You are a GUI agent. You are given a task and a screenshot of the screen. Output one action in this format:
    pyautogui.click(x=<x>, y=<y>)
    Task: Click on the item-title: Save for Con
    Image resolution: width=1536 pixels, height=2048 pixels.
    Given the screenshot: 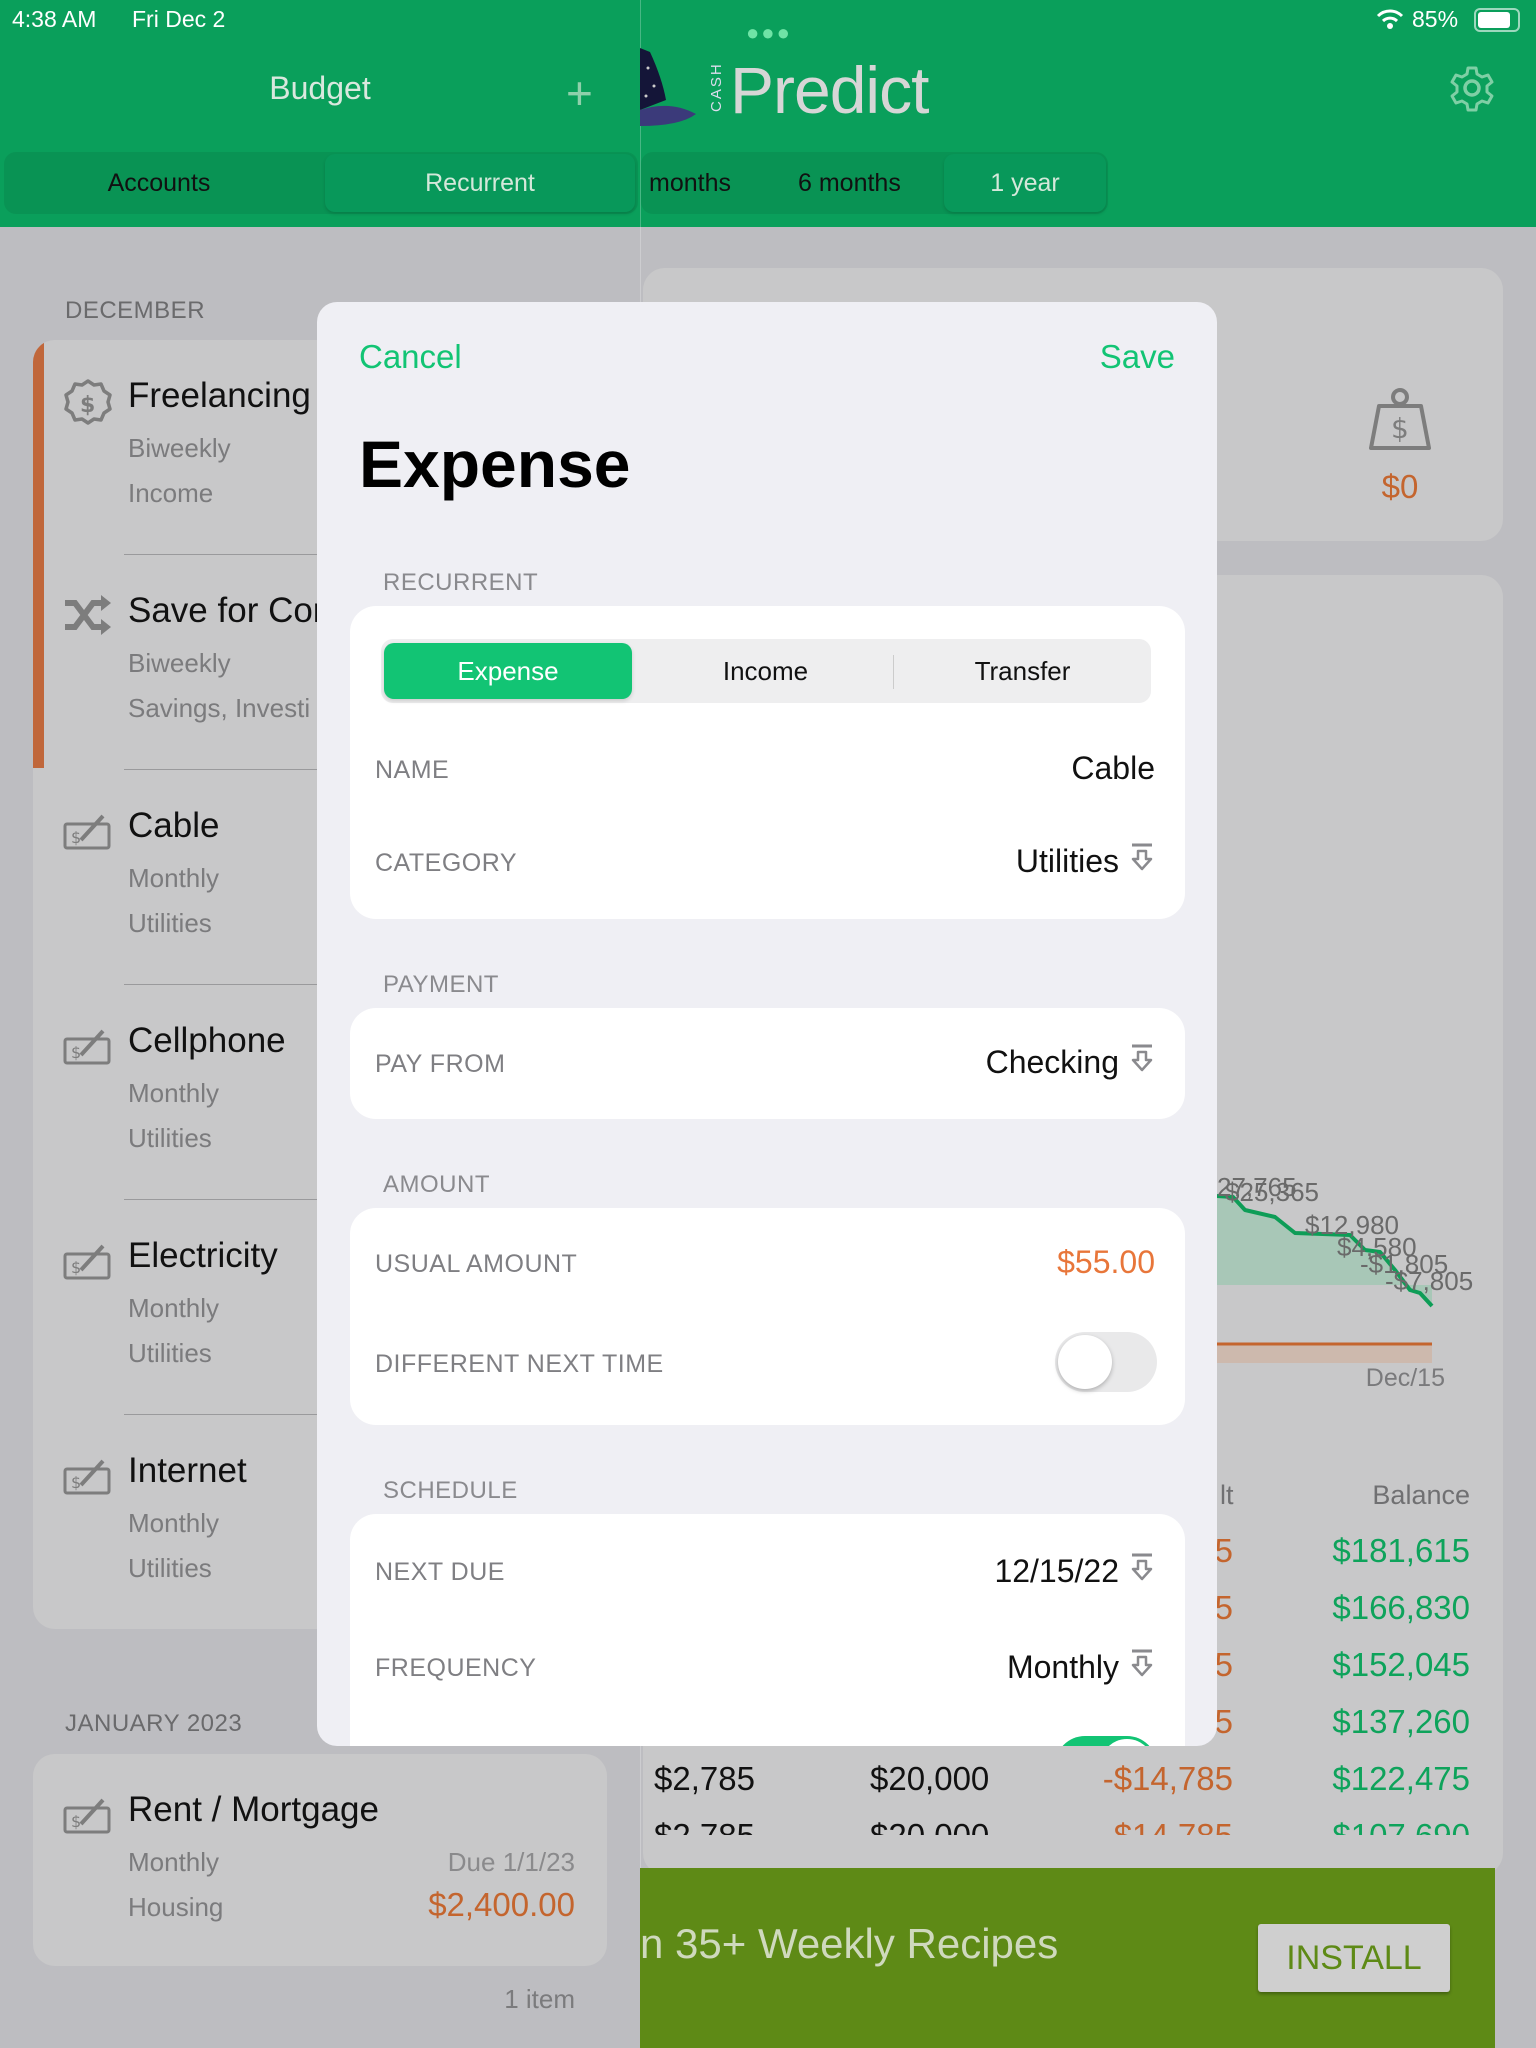 What is the action you would take?
    pyautogui.click(x=230, y=610)
    